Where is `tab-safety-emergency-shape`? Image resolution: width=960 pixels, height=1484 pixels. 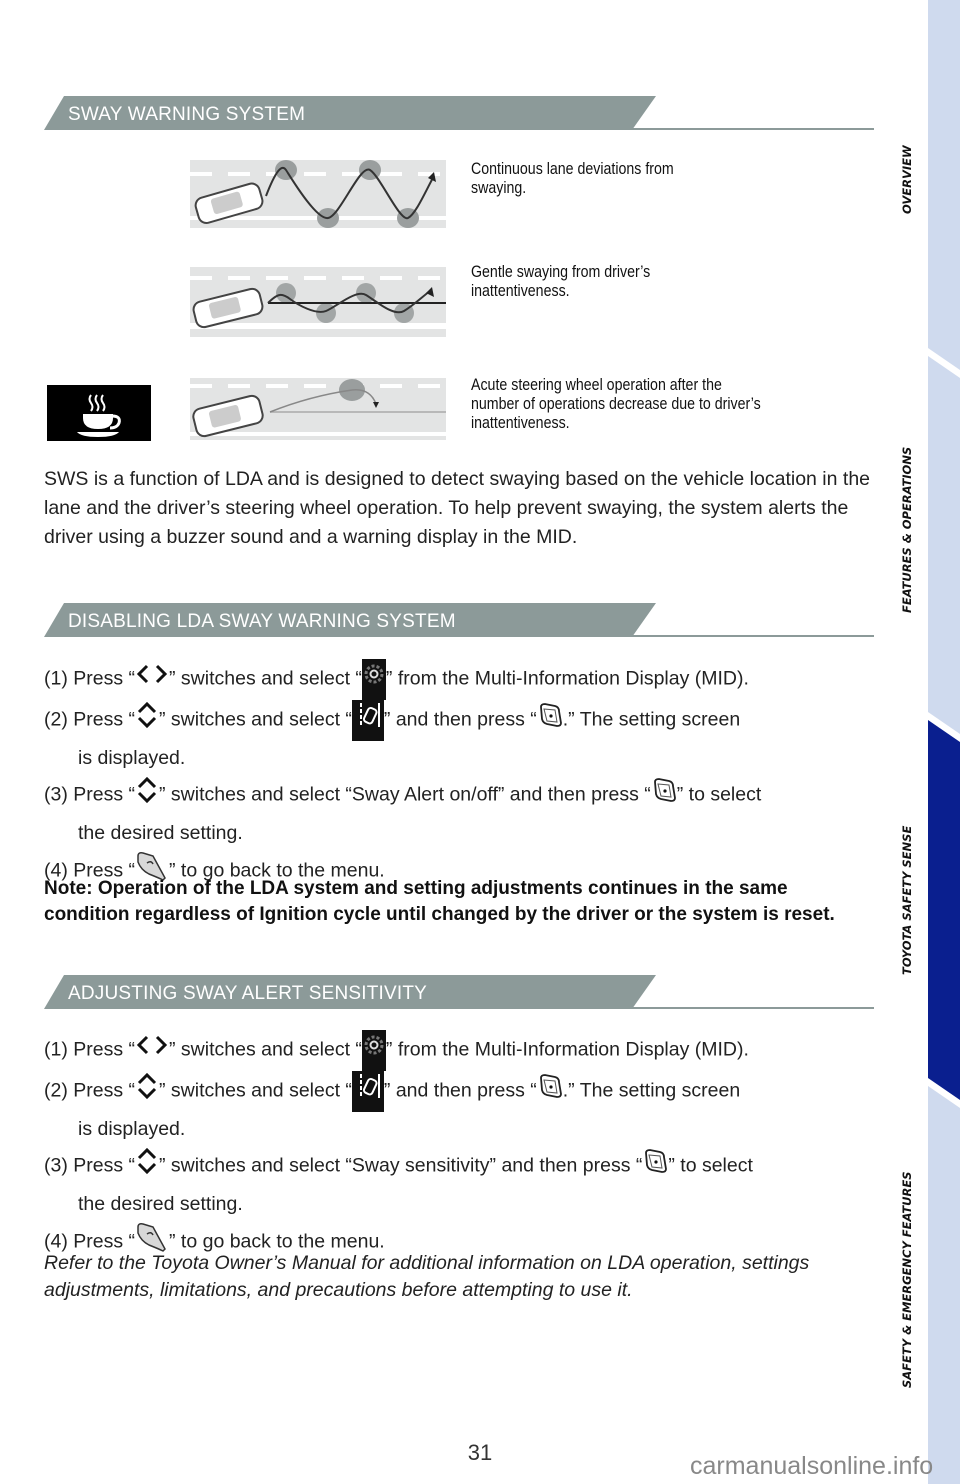
tab-safety-emergency-shape is located at coordinates (944, 1285).